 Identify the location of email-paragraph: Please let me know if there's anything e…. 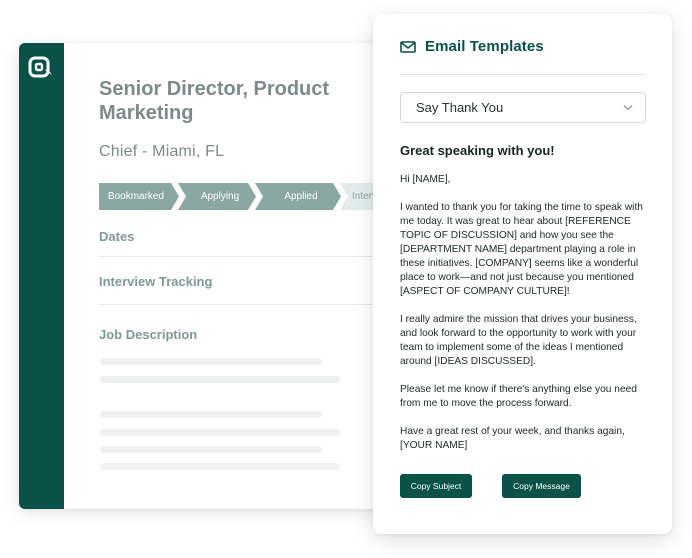
(518, 396).